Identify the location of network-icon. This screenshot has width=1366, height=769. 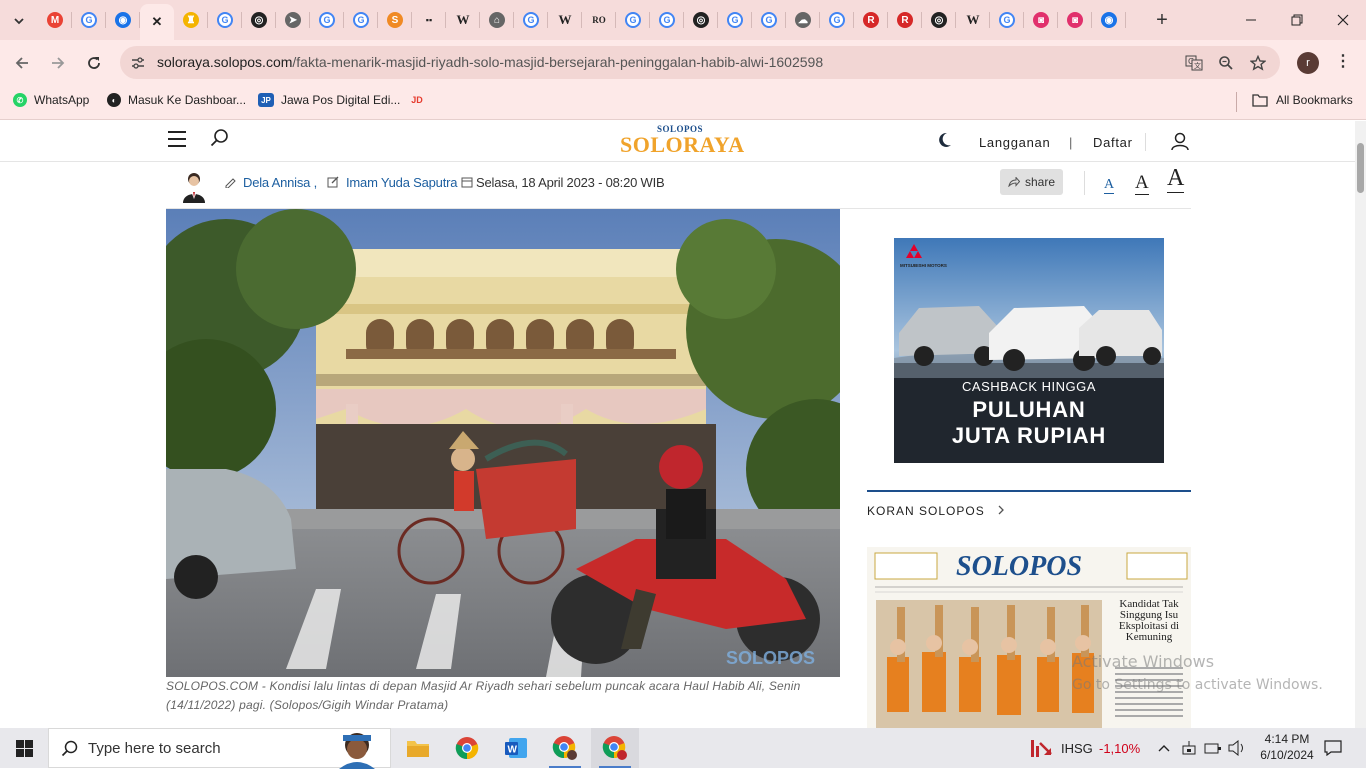
(1189, 748).